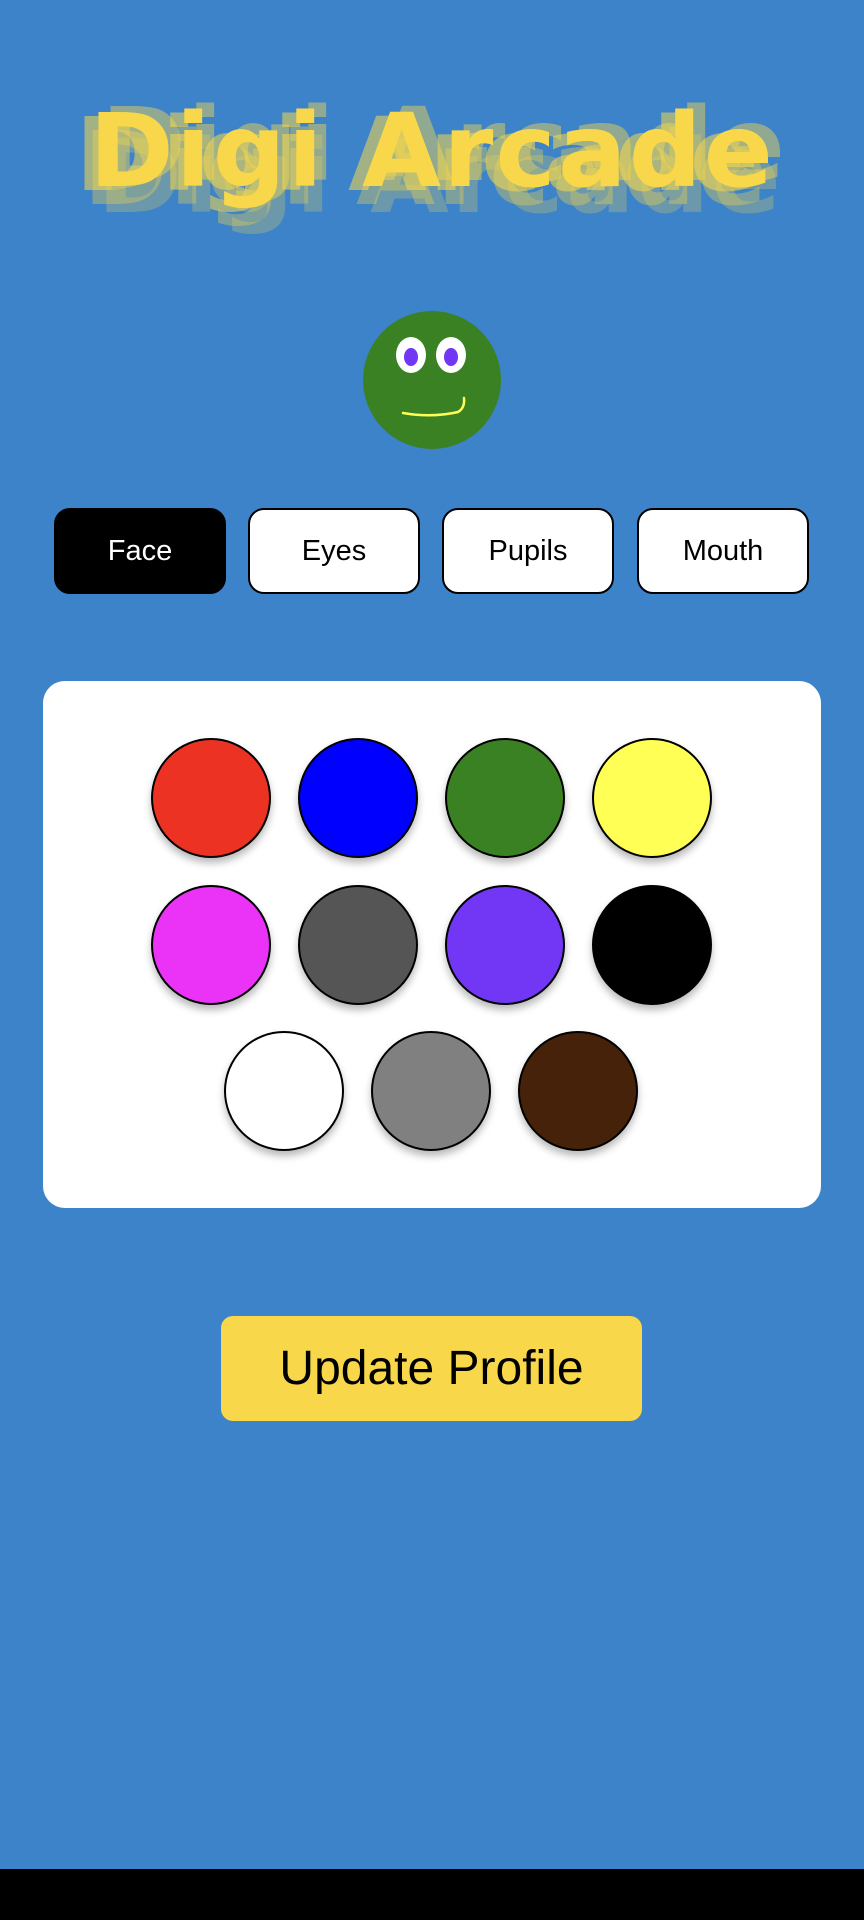 This screenshot has width=864, height=1920. Describe the element at coordinates (432, 551) in the screenshot. I see `feature-tabs: Face Eyes Pupils Mouth` at that location.